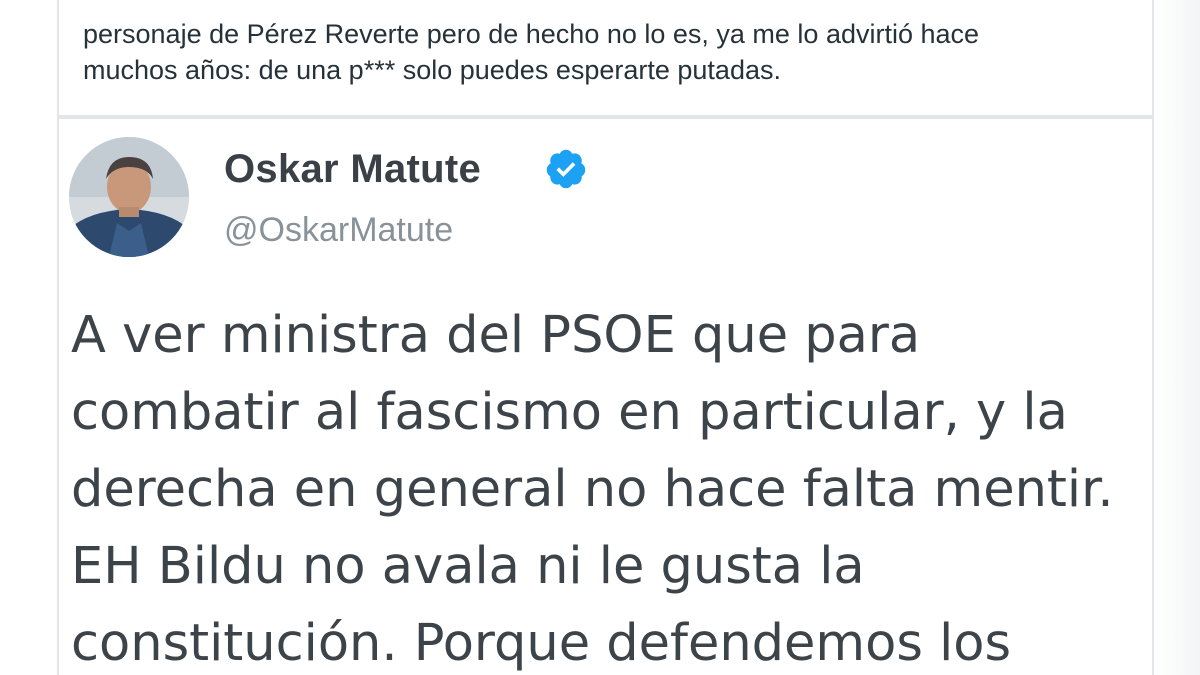 This screenshot has width=1200, height=675. What do you see at coordinates (566, 169) in the screenshot?
I see `verified-badge-icon` at bounding box center [566, 169].